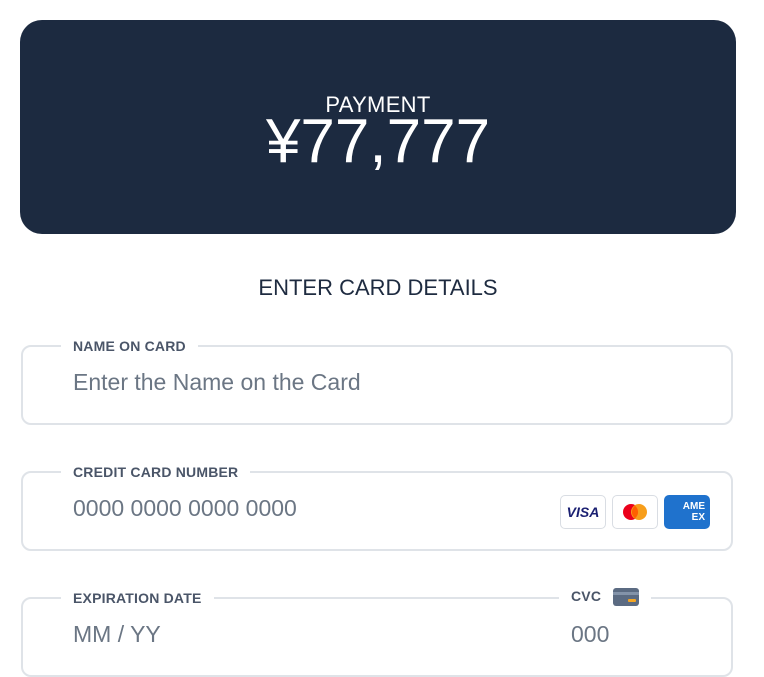  Describe the element at coordinates (156, 472) in the screenshot. I see `credit-card-number-label: CREDIT CARD NUMBER` at that location.